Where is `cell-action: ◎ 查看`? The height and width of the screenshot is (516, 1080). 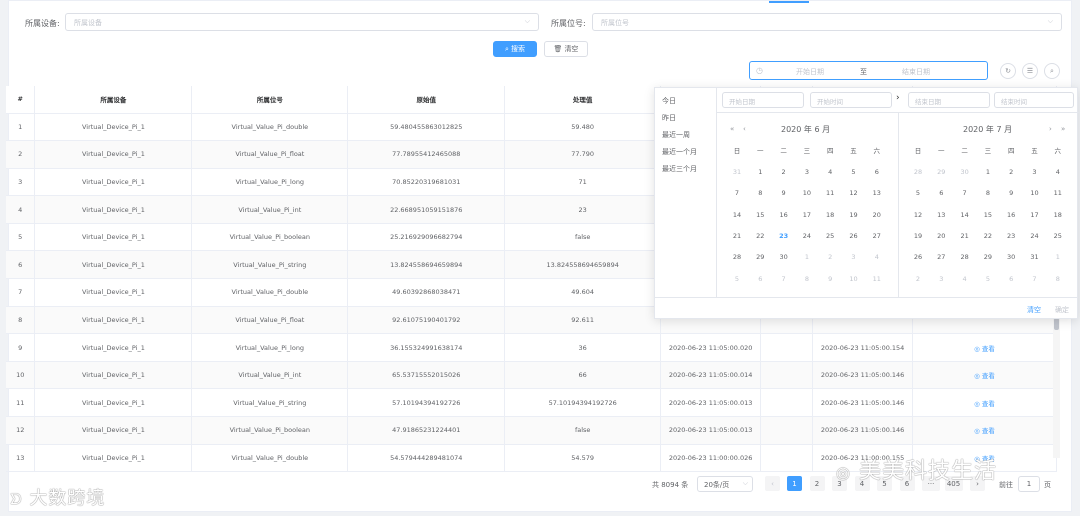 cell-action: ◎ 查看 is located at coordinates (984, 430).